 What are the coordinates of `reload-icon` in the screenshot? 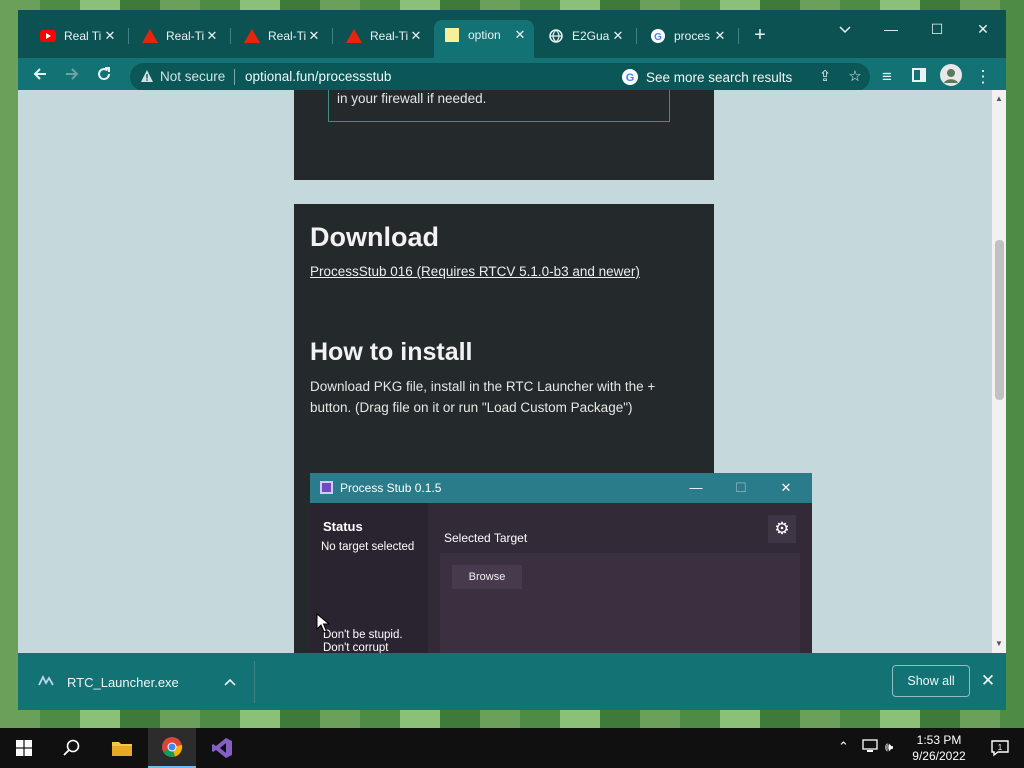 It's located at (104, 74).